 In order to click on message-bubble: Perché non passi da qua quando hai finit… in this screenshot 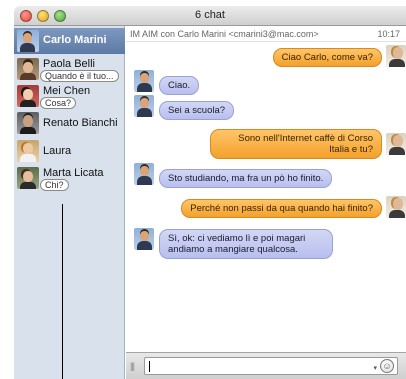, I will do `click(281, 208)`.